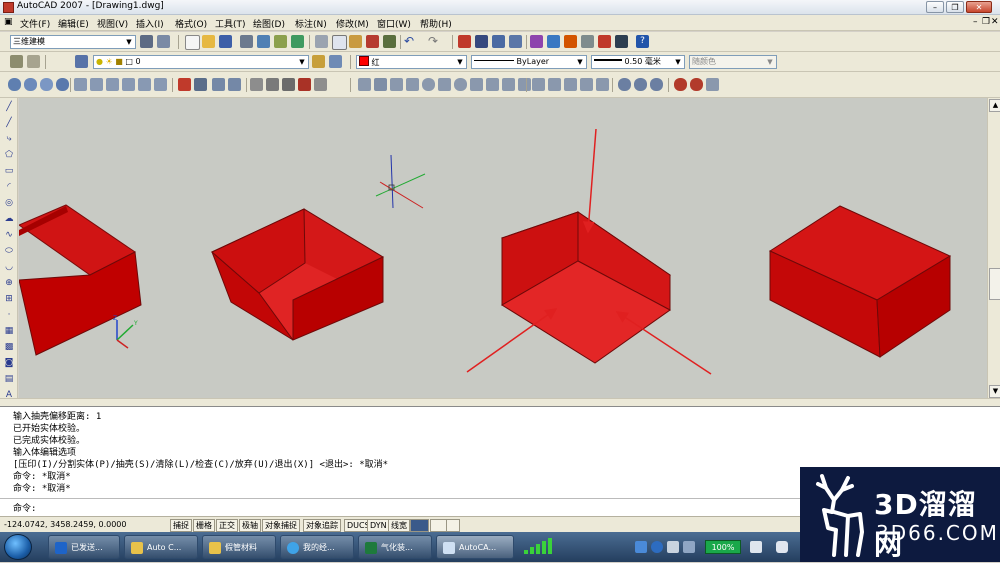 The height and width of the screenshot is (563, 1000). What do you see at coordinates (444, 84) in the screenshot?
I see `cylinder-icon` at bounding box center [444, 84].